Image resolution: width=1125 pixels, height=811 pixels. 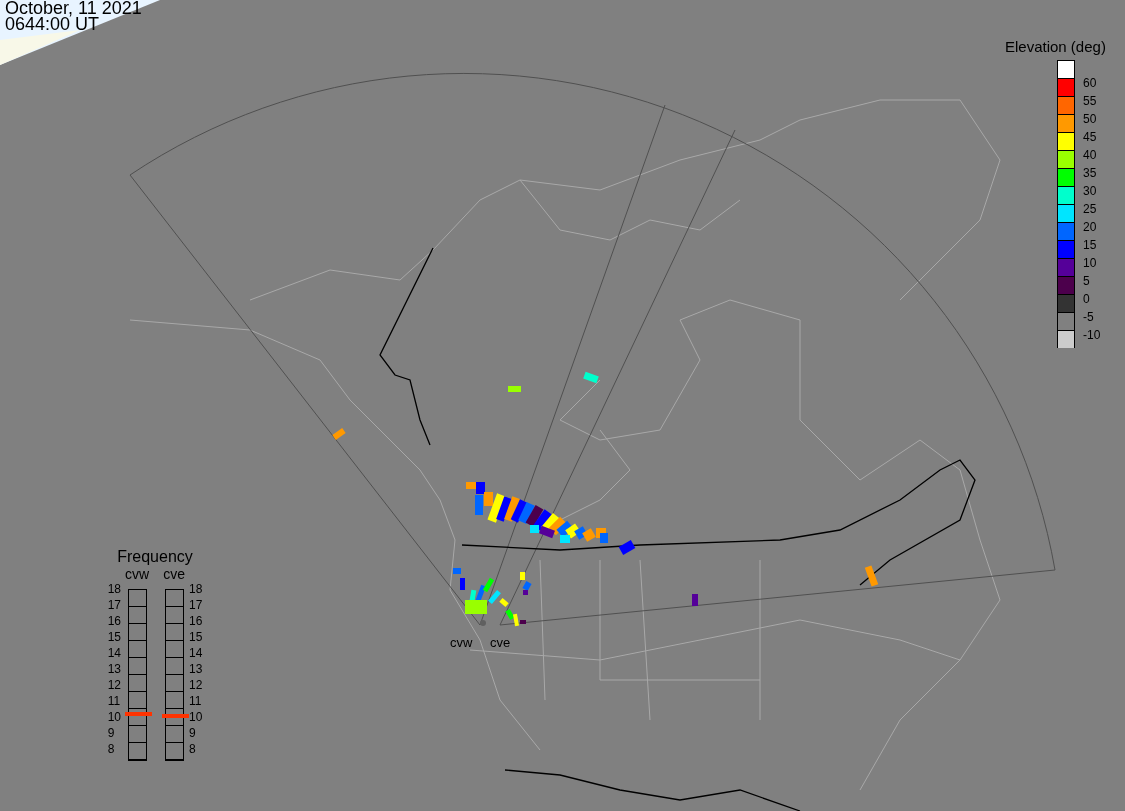 I want to click on scale-label: 0, so click(x=1086, y=299).